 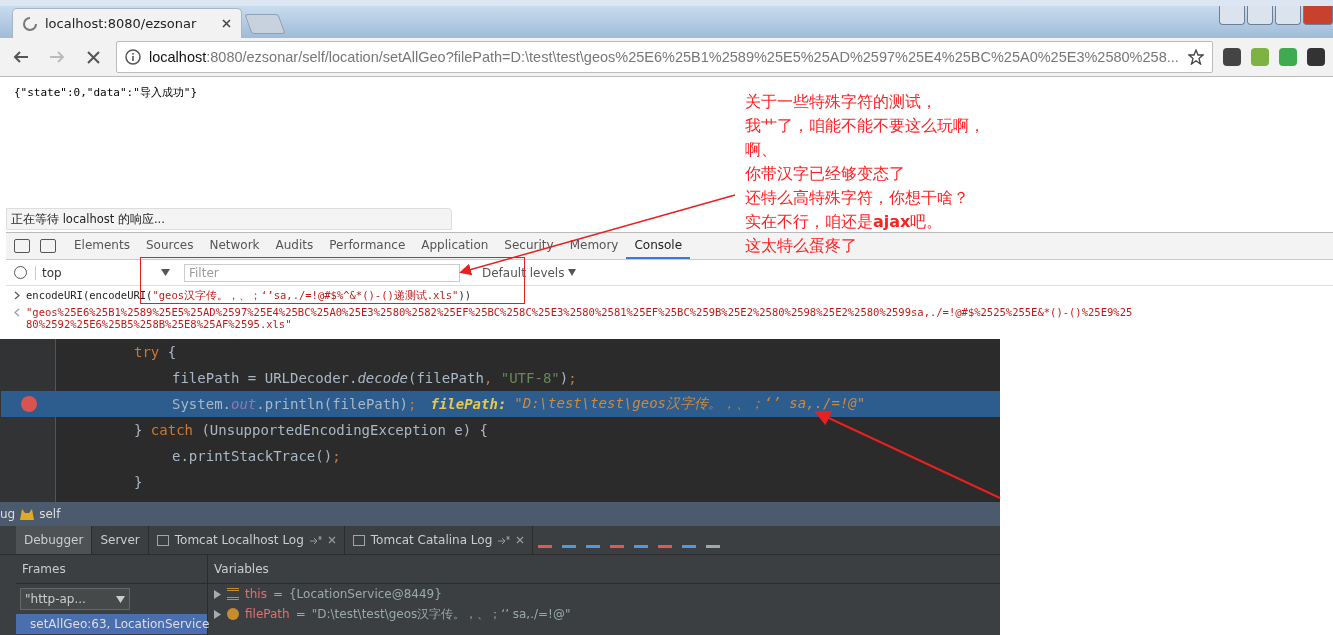 I want to click on inspect-icon, so click(x=22, y=246).